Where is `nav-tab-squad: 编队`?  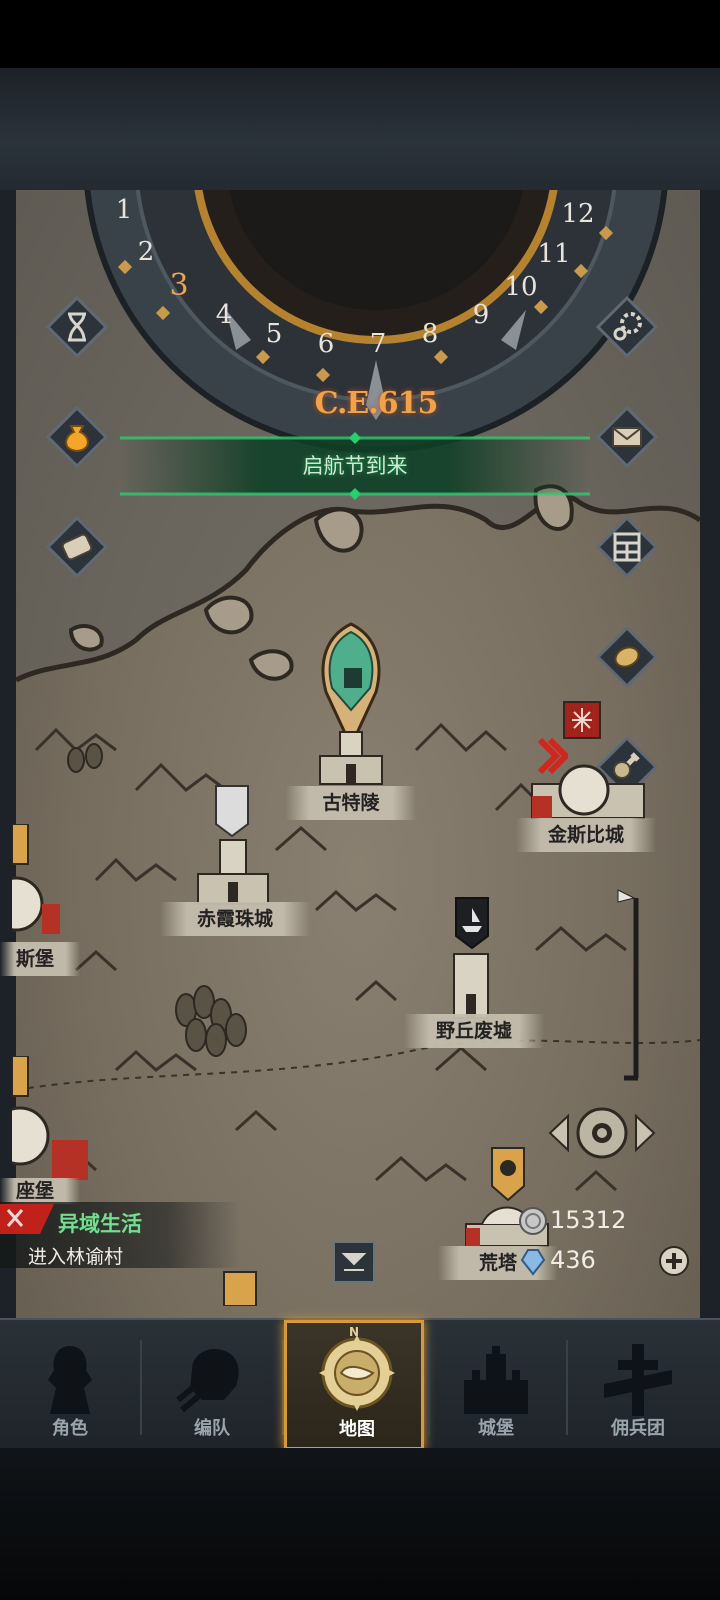
nav-tab-squad: 编队 is located at coordinates (212, 1386).